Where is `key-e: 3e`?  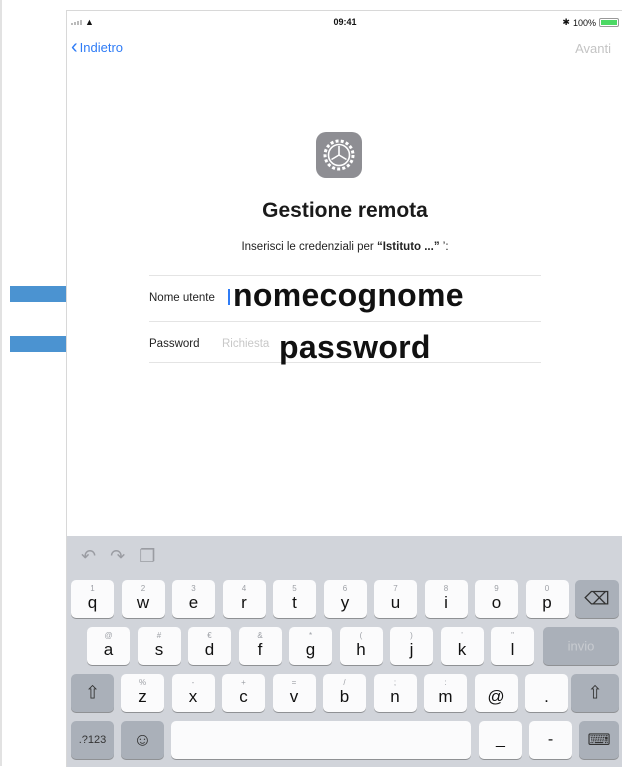 key-e: 3e is located at coordinates (193, 599).